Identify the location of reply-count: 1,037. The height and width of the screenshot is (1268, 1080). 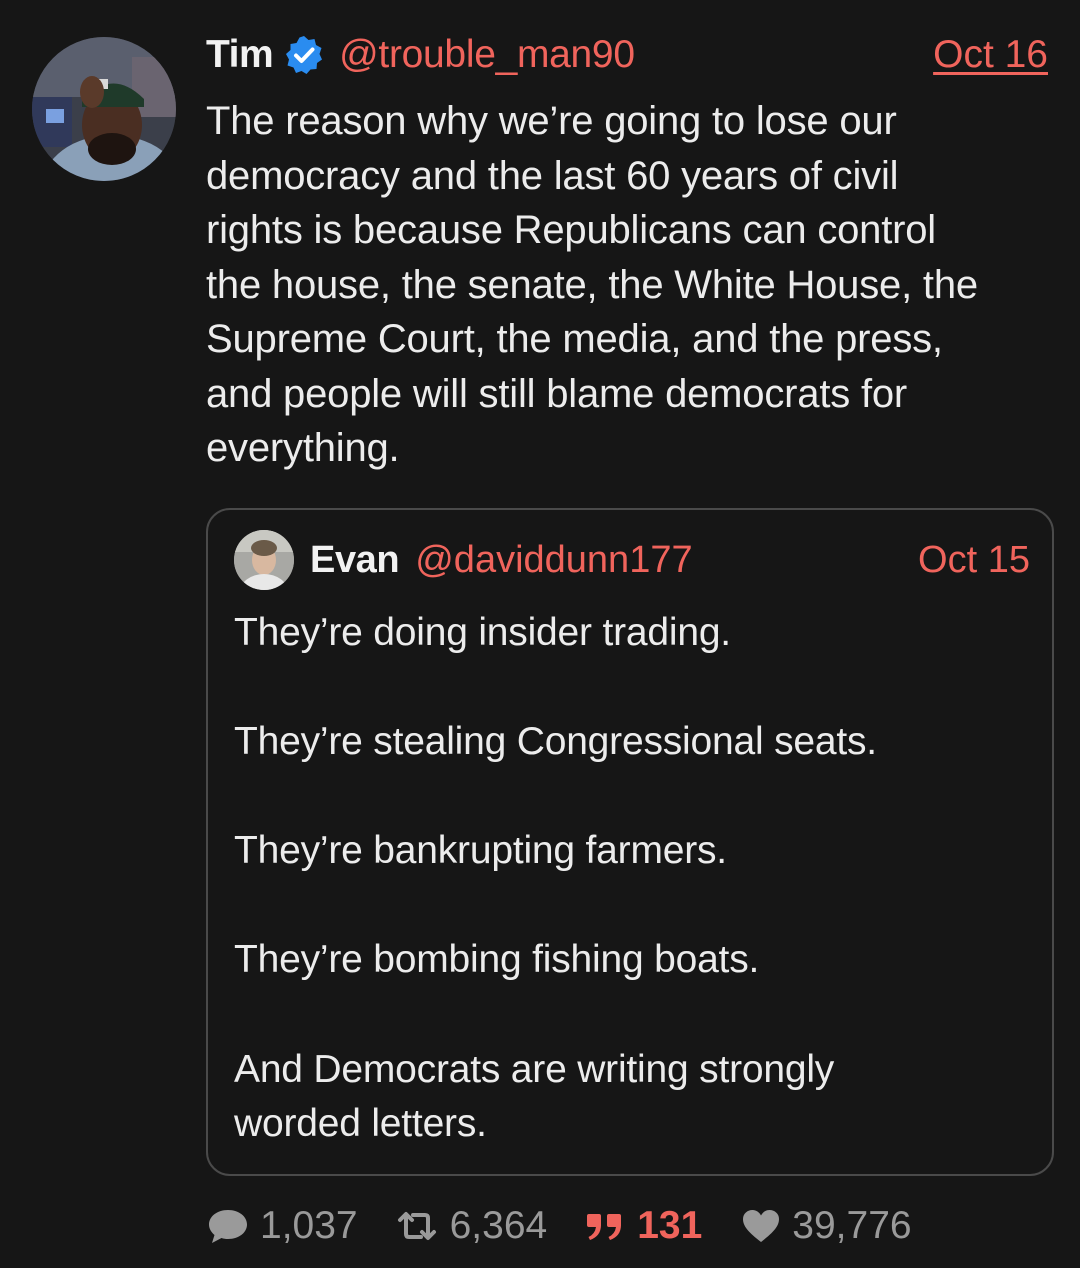
(309, 1225).